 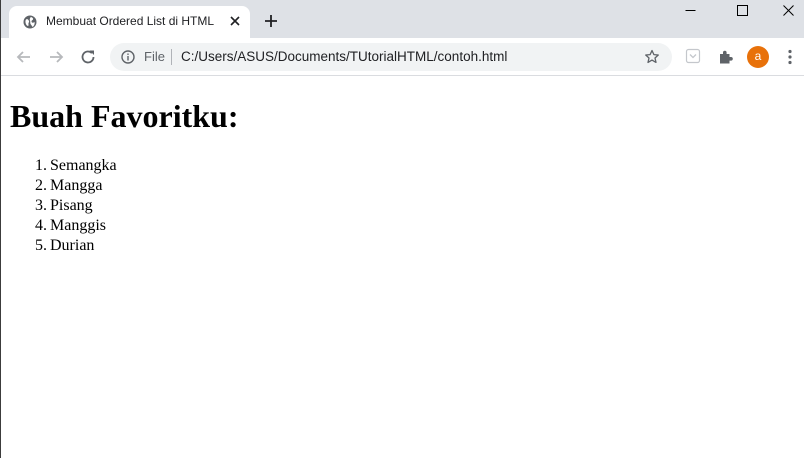 I want to click on maximize-button, so click(x=742, y=11).